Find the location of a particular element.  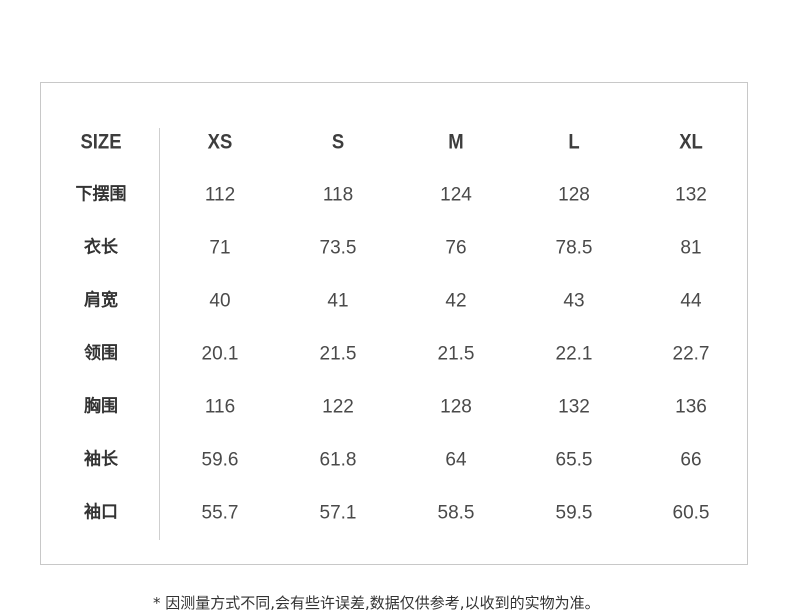

table-cell: 44 is located at coordinates (691, 301).